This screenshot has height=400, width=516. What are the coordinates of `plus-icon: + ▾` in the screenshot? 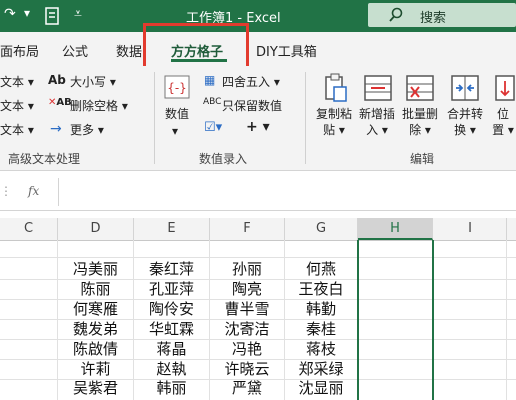 It's located at (258, 127).